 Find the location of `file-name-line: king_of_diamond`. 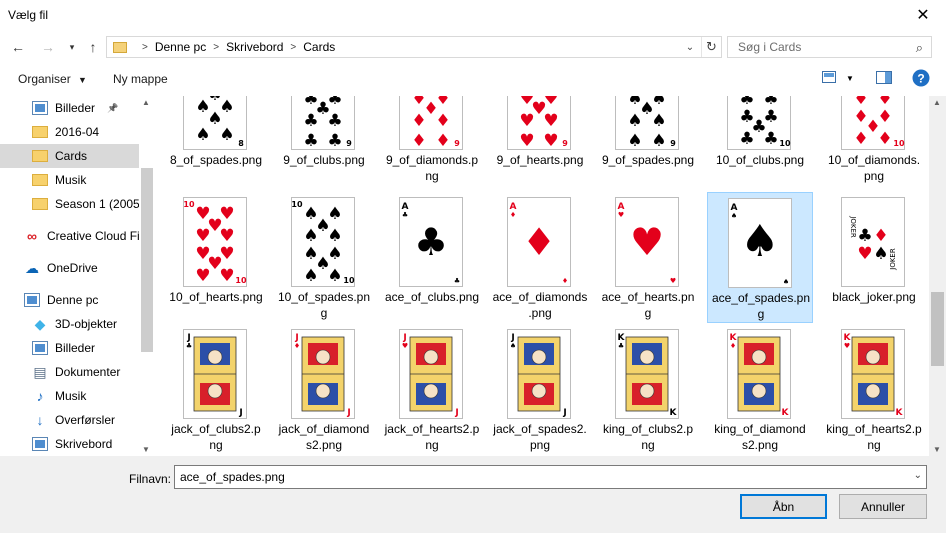

file-name-line: king_of_diamond is located at coordinates (760, 429).